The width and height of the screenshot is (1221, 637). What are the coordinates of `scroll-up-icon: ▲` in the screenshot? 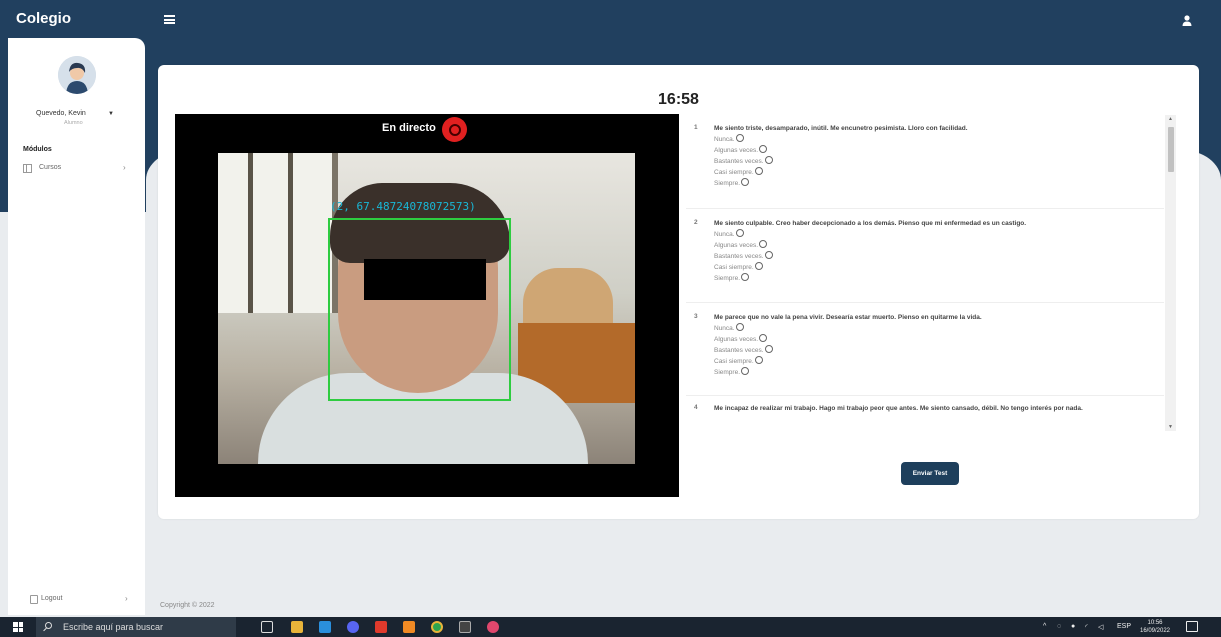 It's located at (1170, 119).